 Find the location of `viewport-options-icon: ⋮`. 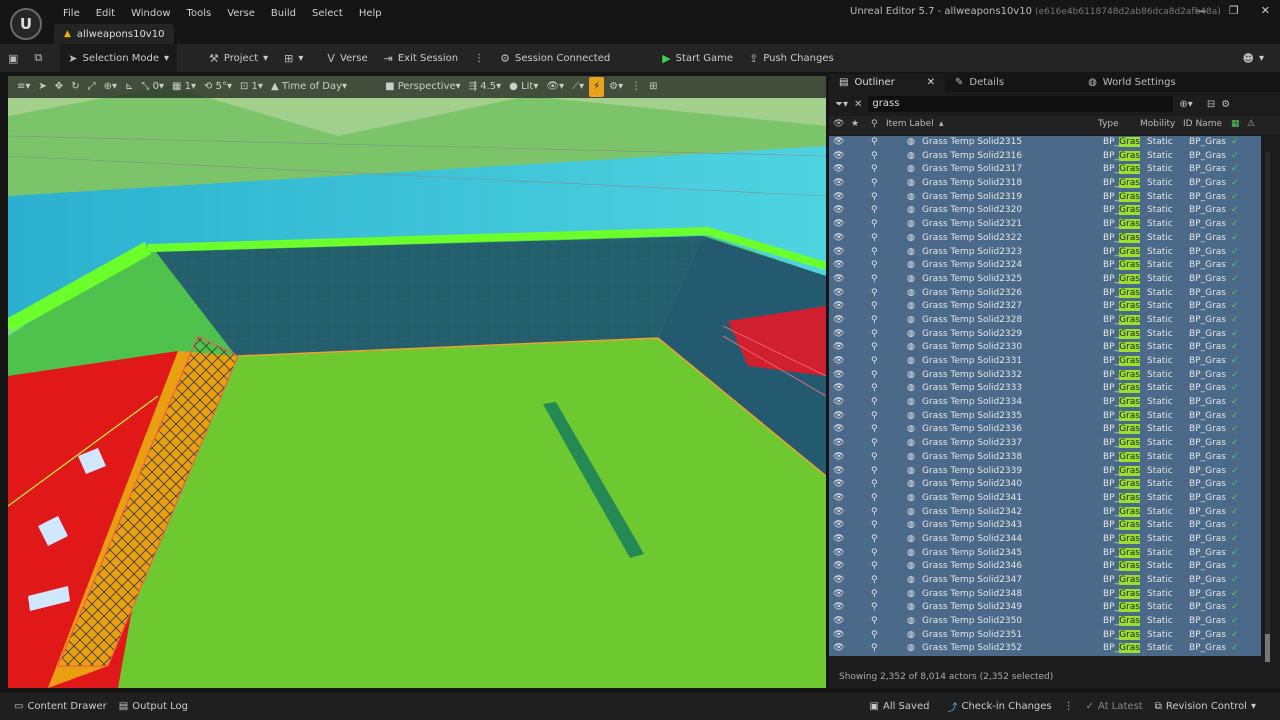

viewport-options-icon: ⋮ is located at coordinates (636, 87).